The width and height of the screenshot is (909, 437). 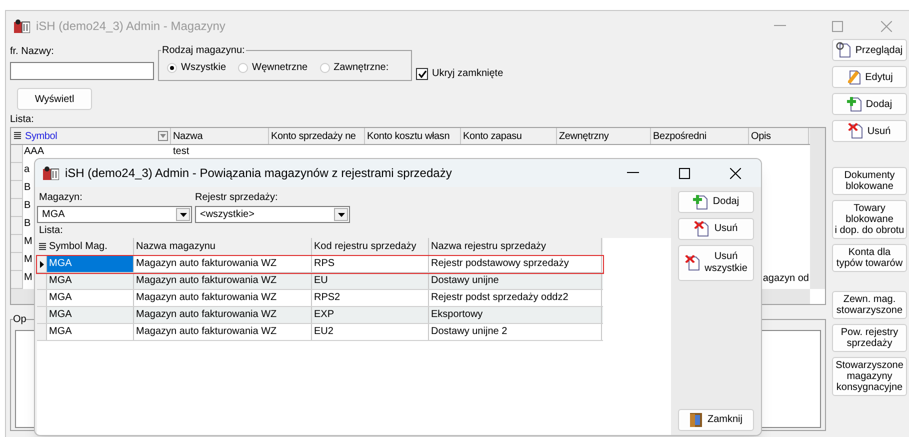 What do you see at coordinates (196, 67) in the screenshot?
I see `radio-option: Wszystkie` at bounding box center [196, 67].